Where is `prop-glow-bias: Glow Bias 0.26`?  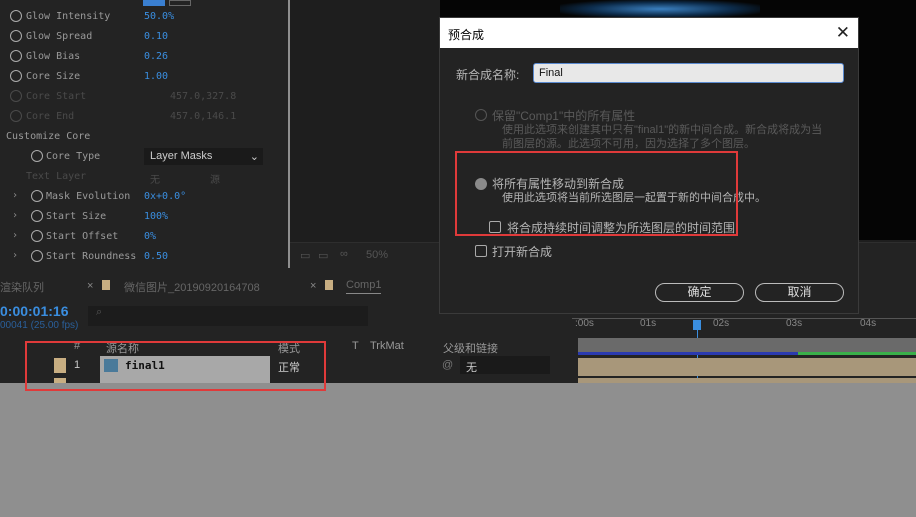
prop-glow-bias: Glow Bias 0.26 is located at coordinates (144, 57).